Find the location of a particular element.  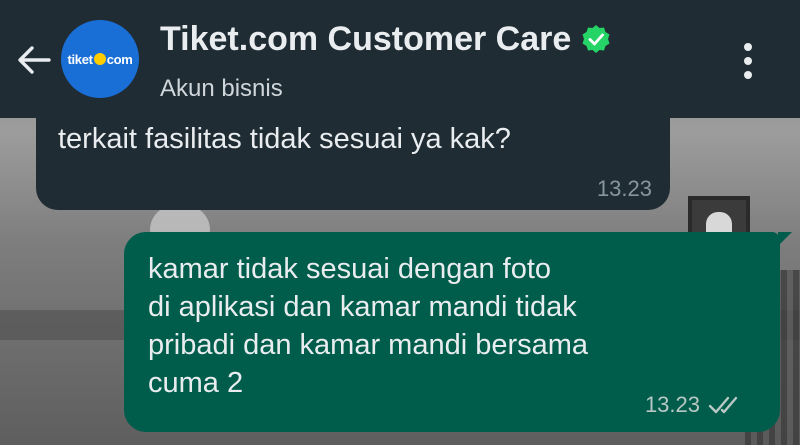

back-button is located at coordinates (34, 60).